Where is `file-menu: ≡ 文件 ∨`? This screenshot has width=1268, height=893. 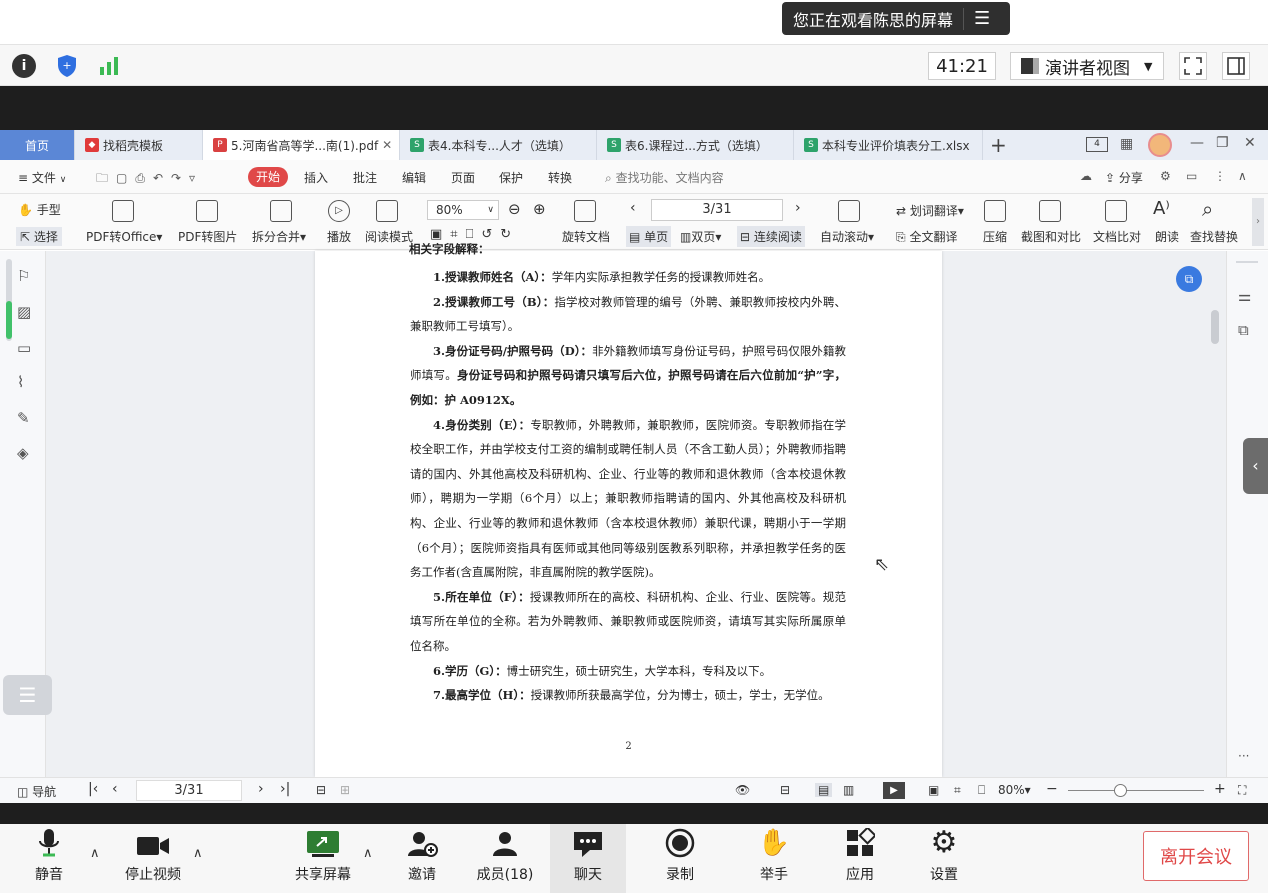 file-menu: ≡ 文件 ∨ is located at coordinates (42, 177).